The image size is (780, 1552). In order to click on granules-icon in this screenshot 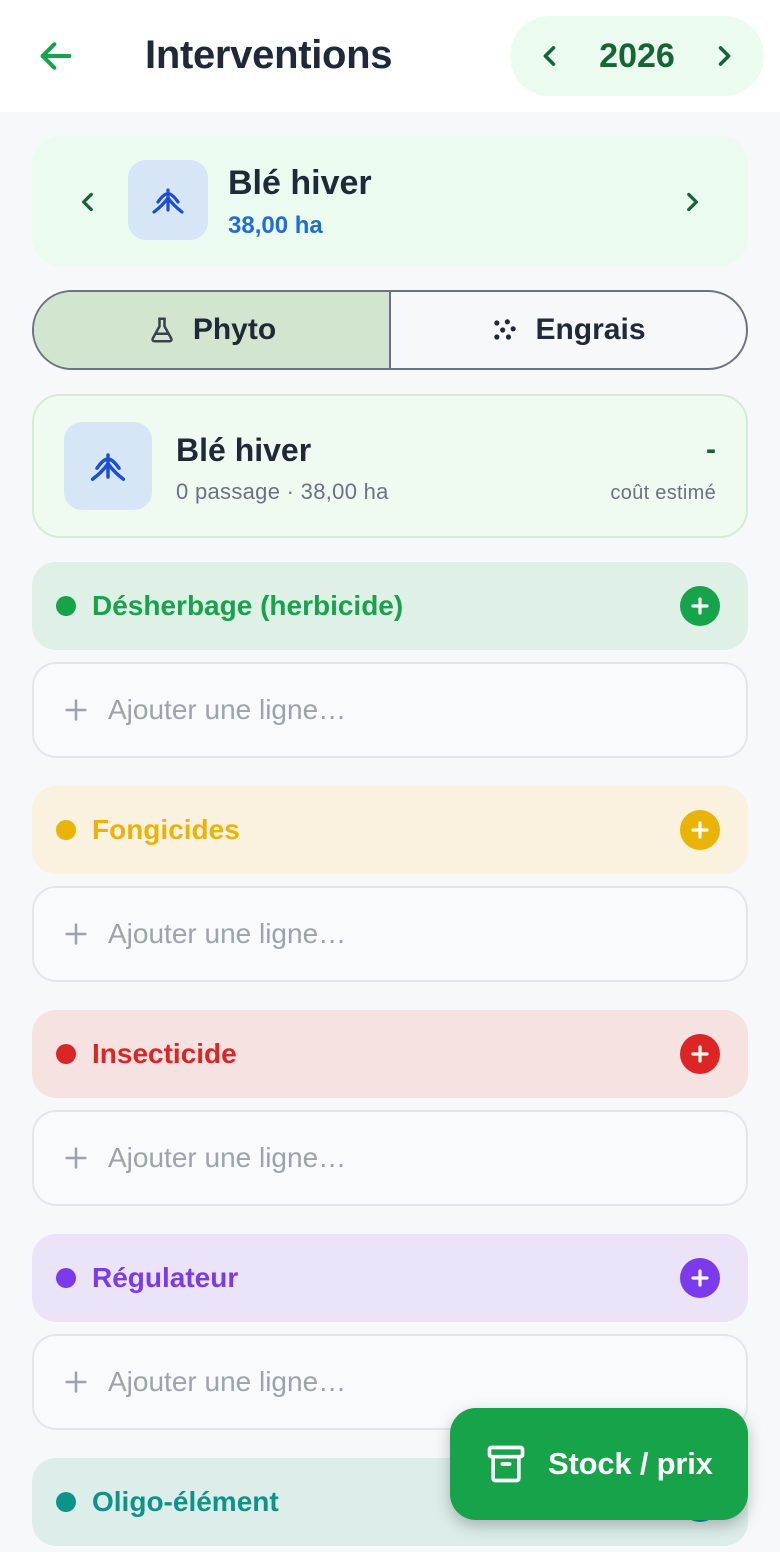, I will do `click(505, 329)`.